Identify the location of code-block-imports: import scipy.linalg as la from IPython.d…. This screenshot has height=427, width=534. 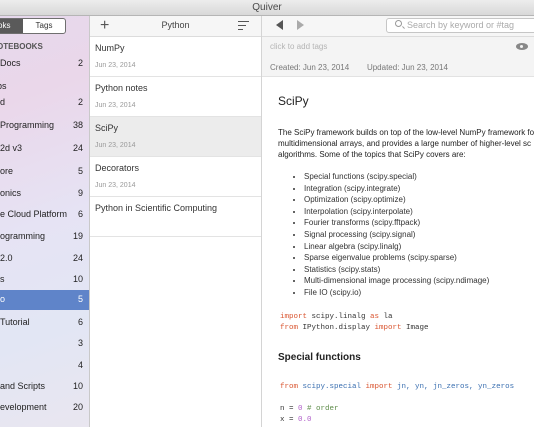
(354, 323).